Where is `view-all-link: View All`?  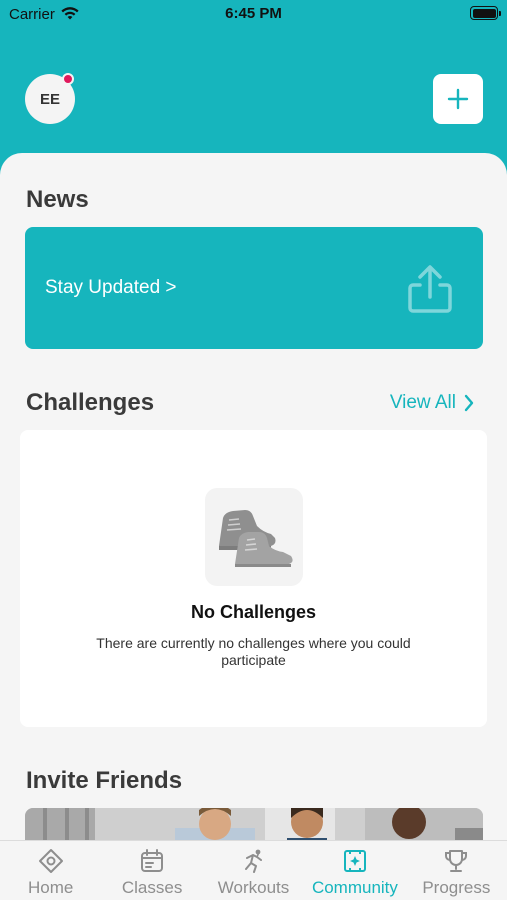
view-all-link: View All is located at coordinates (432, 403).